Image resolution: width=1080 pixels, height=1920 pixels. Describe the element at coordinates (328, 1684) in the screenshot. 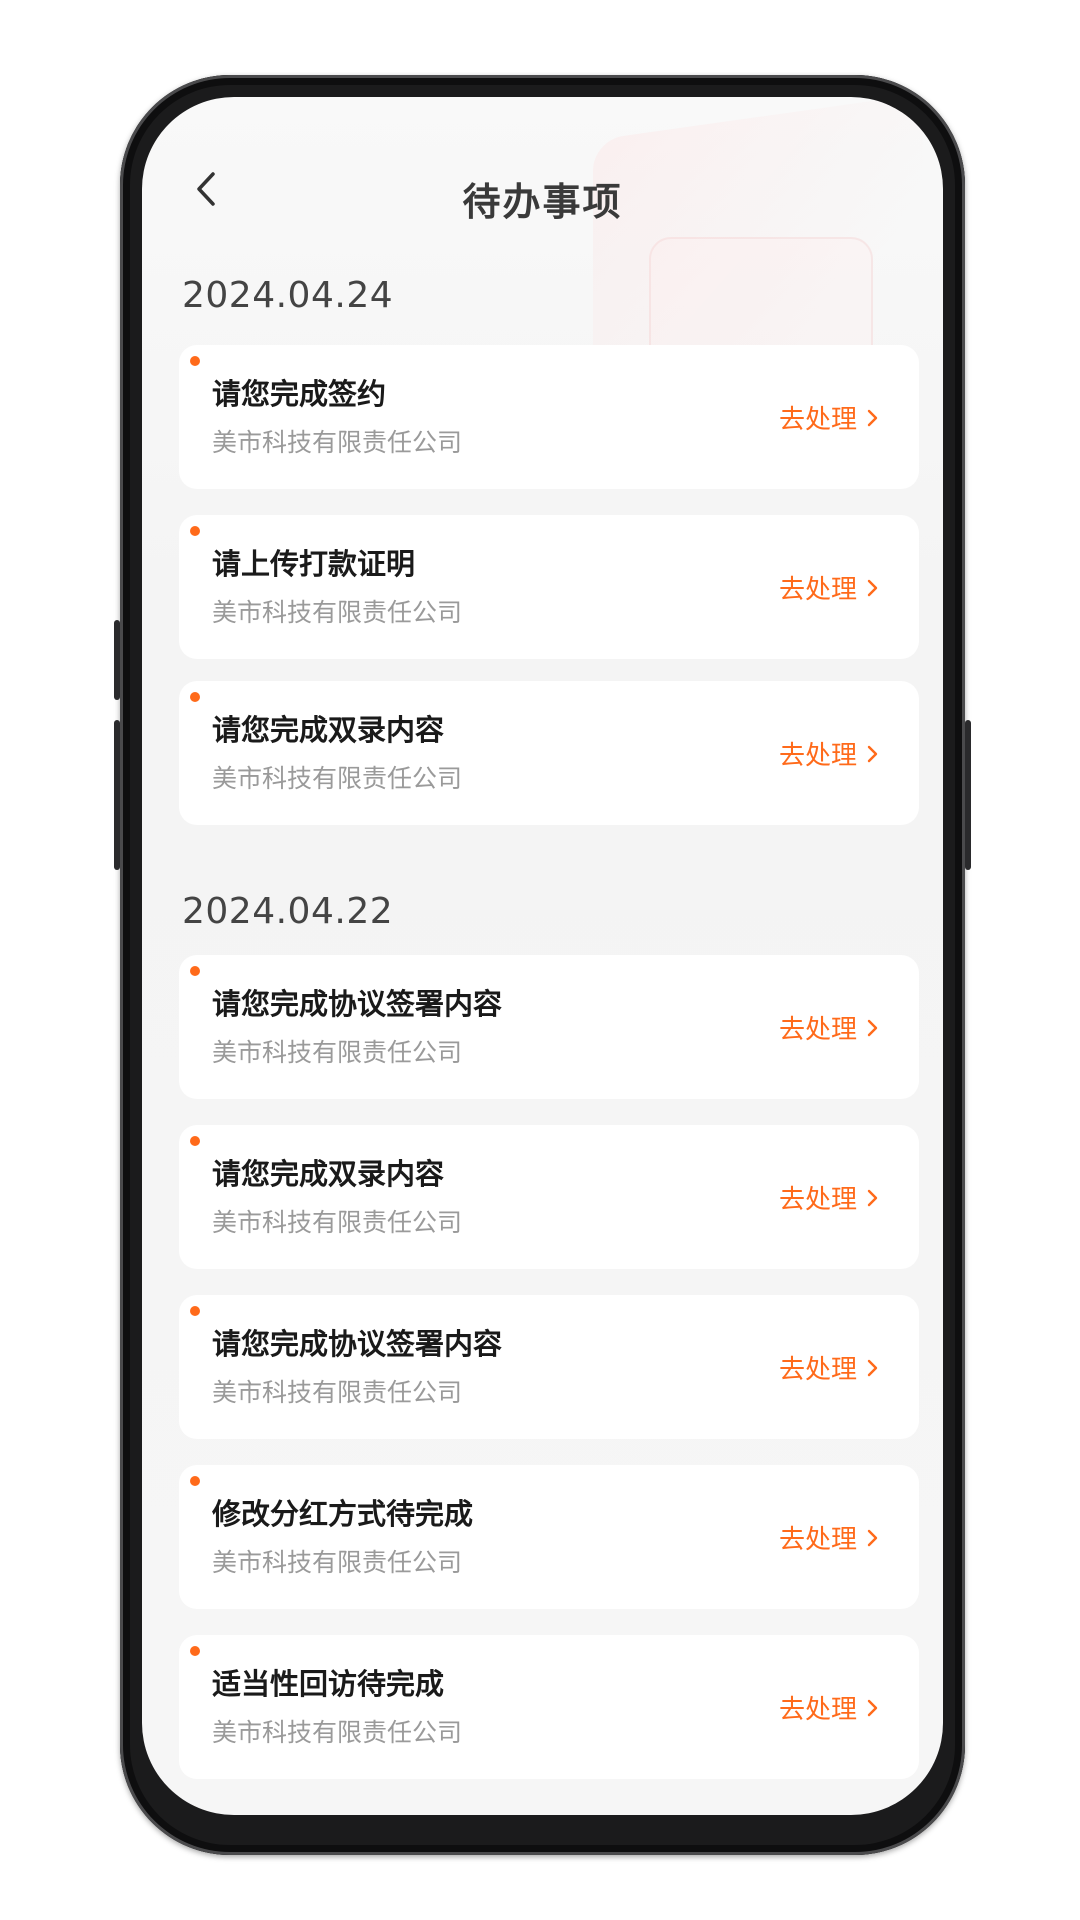

I see `todo-title: 适当性回访待完成` at that location.